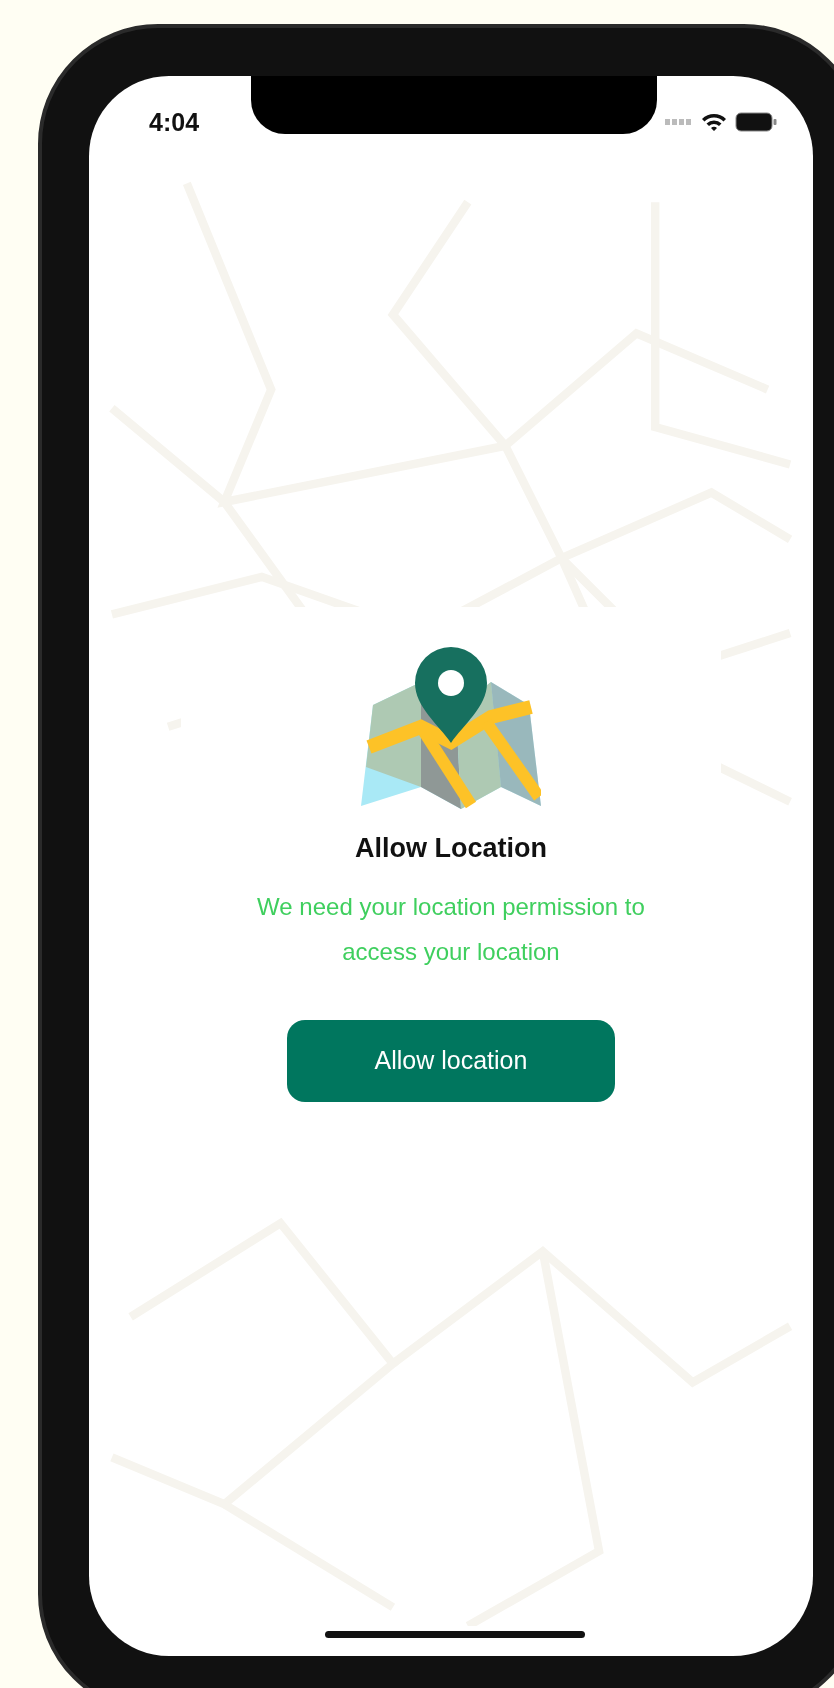  I want to click on allow-location-button: Allow location, so click(451, 1060).